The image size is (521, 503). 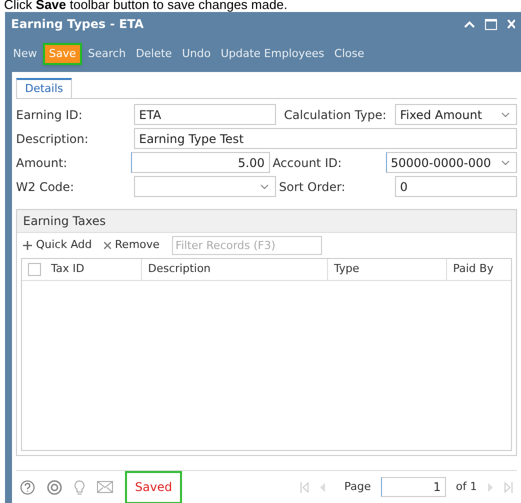 I want to click on column-header: Type, so click(x=347, y=269).